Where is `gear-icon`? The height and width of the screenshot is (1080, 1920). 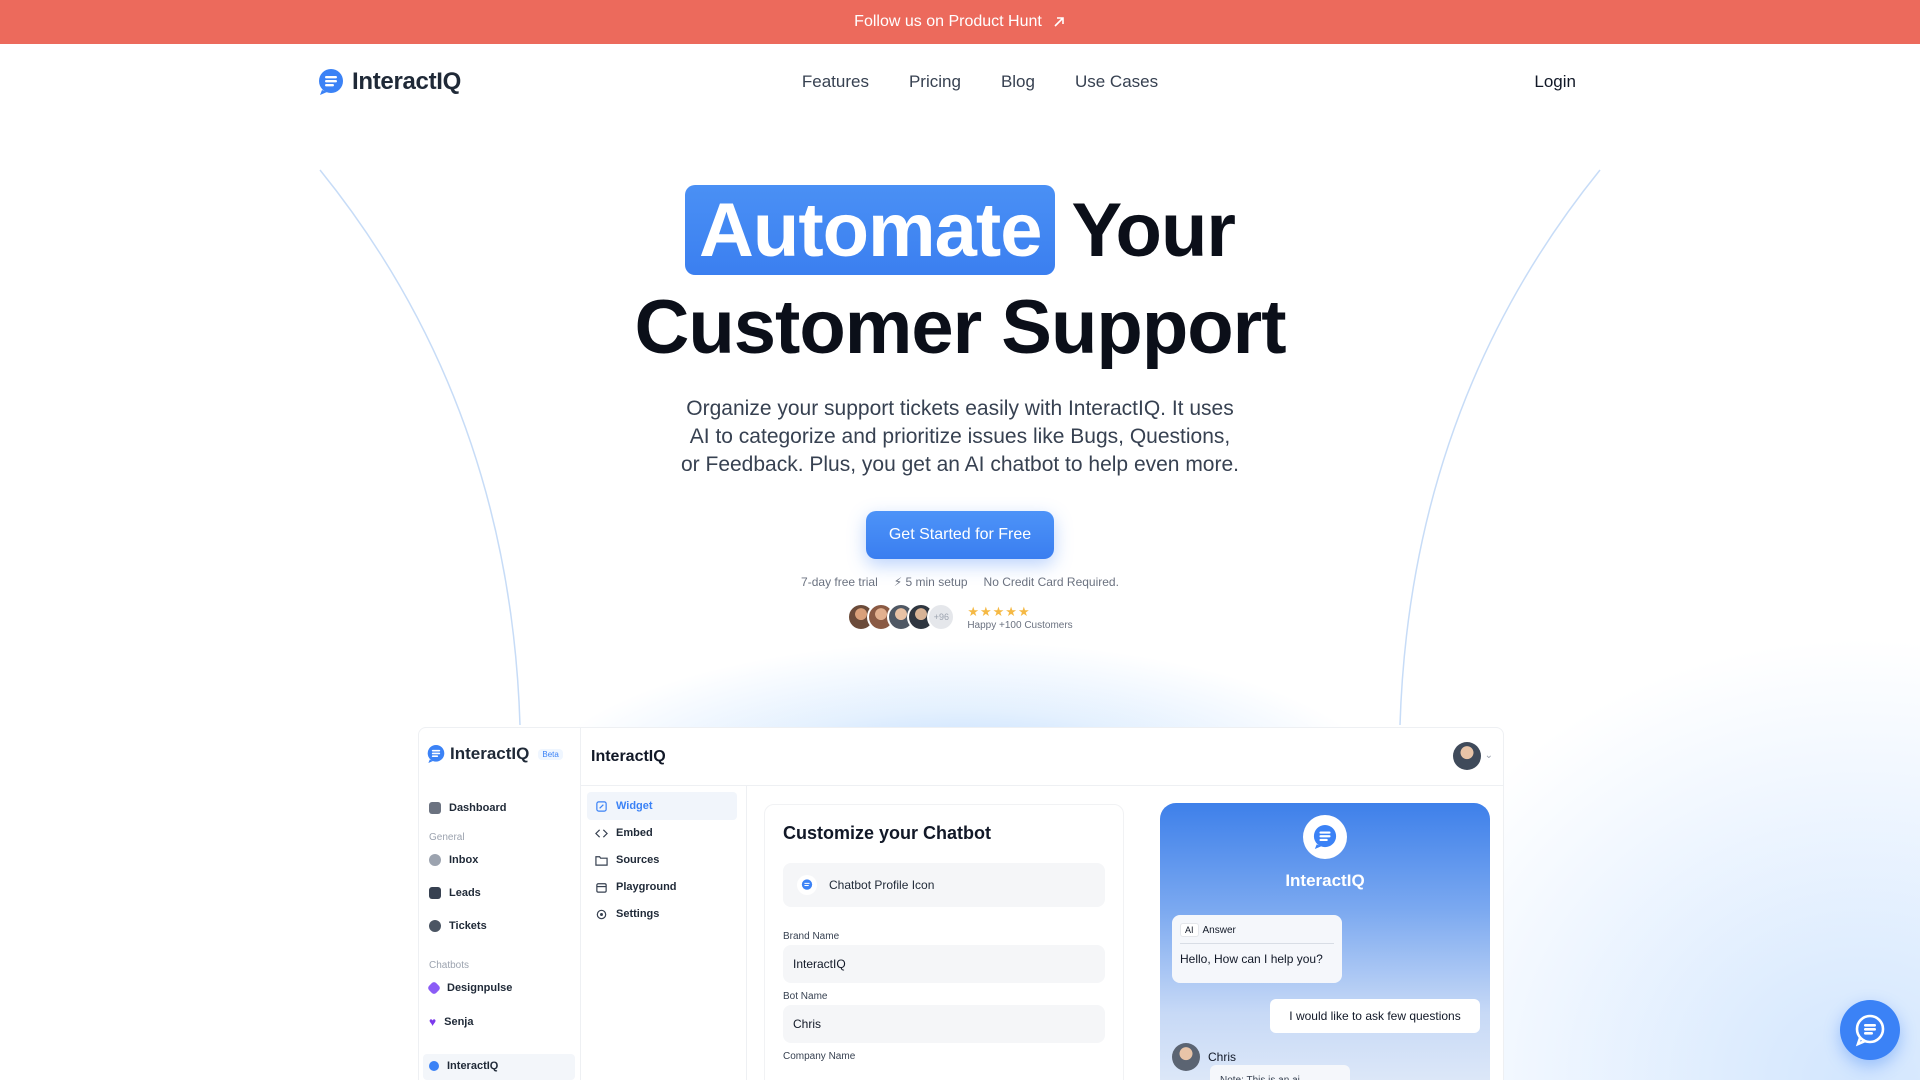
gear-icon is located at coordinates (601, 914).